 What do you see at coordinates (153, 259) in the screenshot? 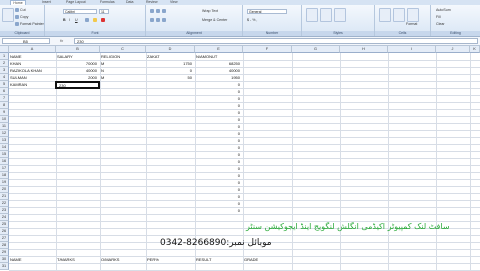
I see `bottom-header-per: PER%` at bounding box center [153, 259].